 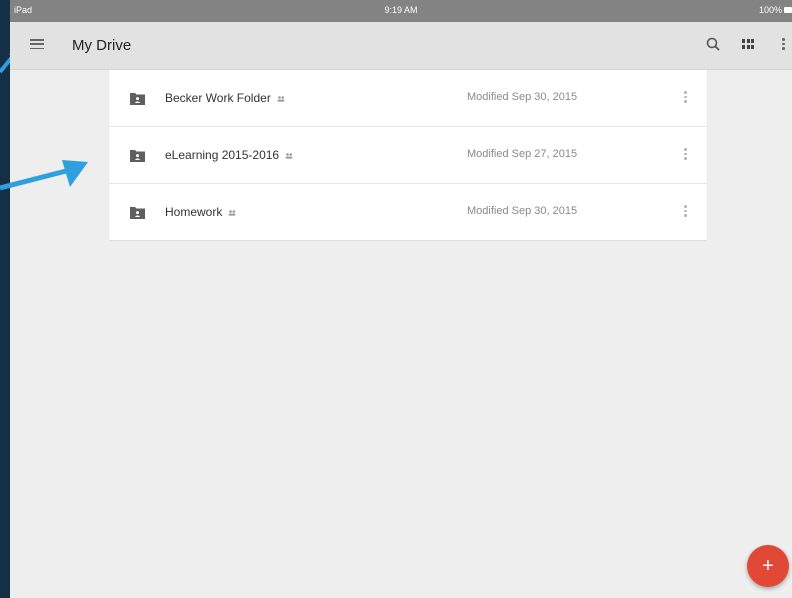 What do you see at coordinates (194, 212) in the screenshot?
I see `file-name: Homework` at bounding box center [194, 212].